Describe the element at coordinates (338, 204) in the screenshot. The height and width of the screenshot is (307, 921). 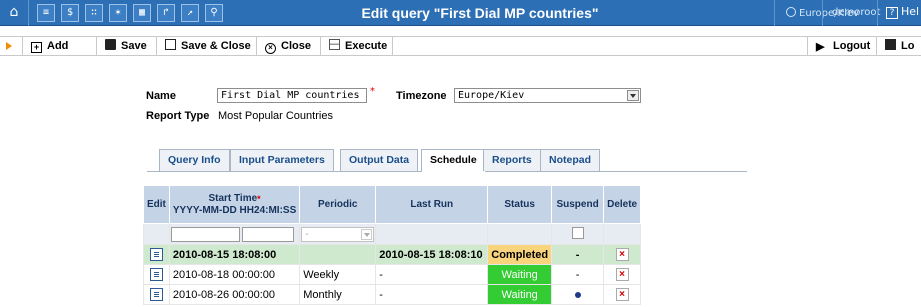
I see `header-periodic: Periodic` at that location.